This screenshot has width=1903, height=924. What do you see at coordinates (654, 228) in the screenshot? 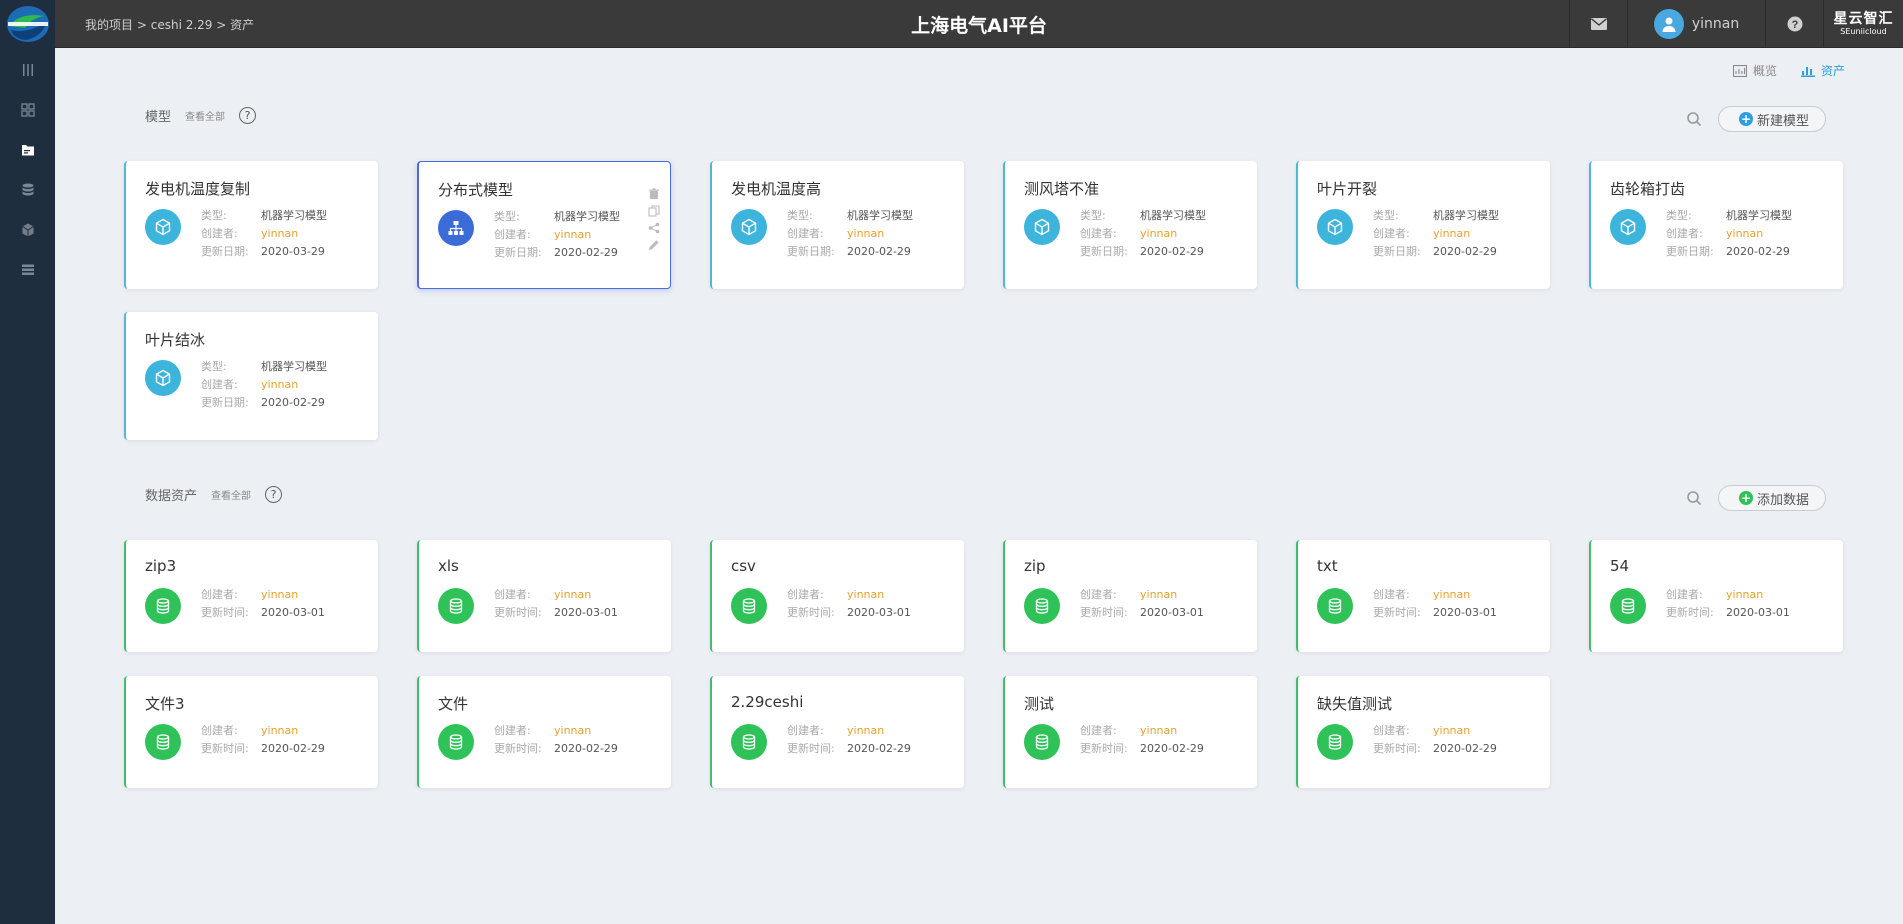
I see `share-icon` at bounding box center [654, 228].